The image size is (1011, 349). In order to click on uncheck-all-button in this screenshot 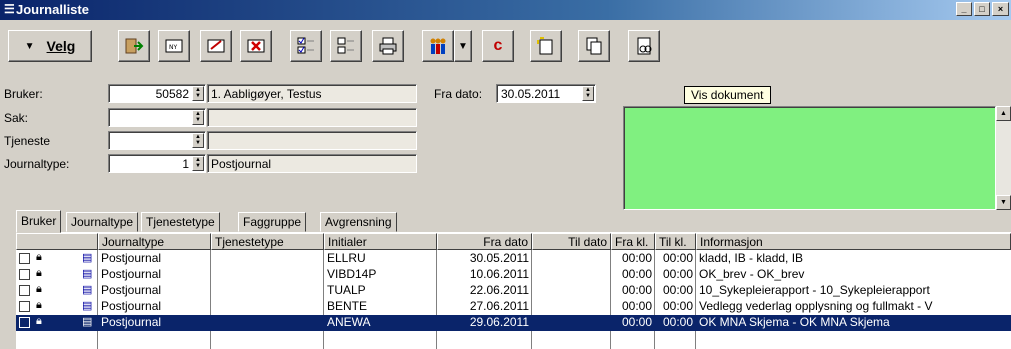, I will do `click(346, 46)`.